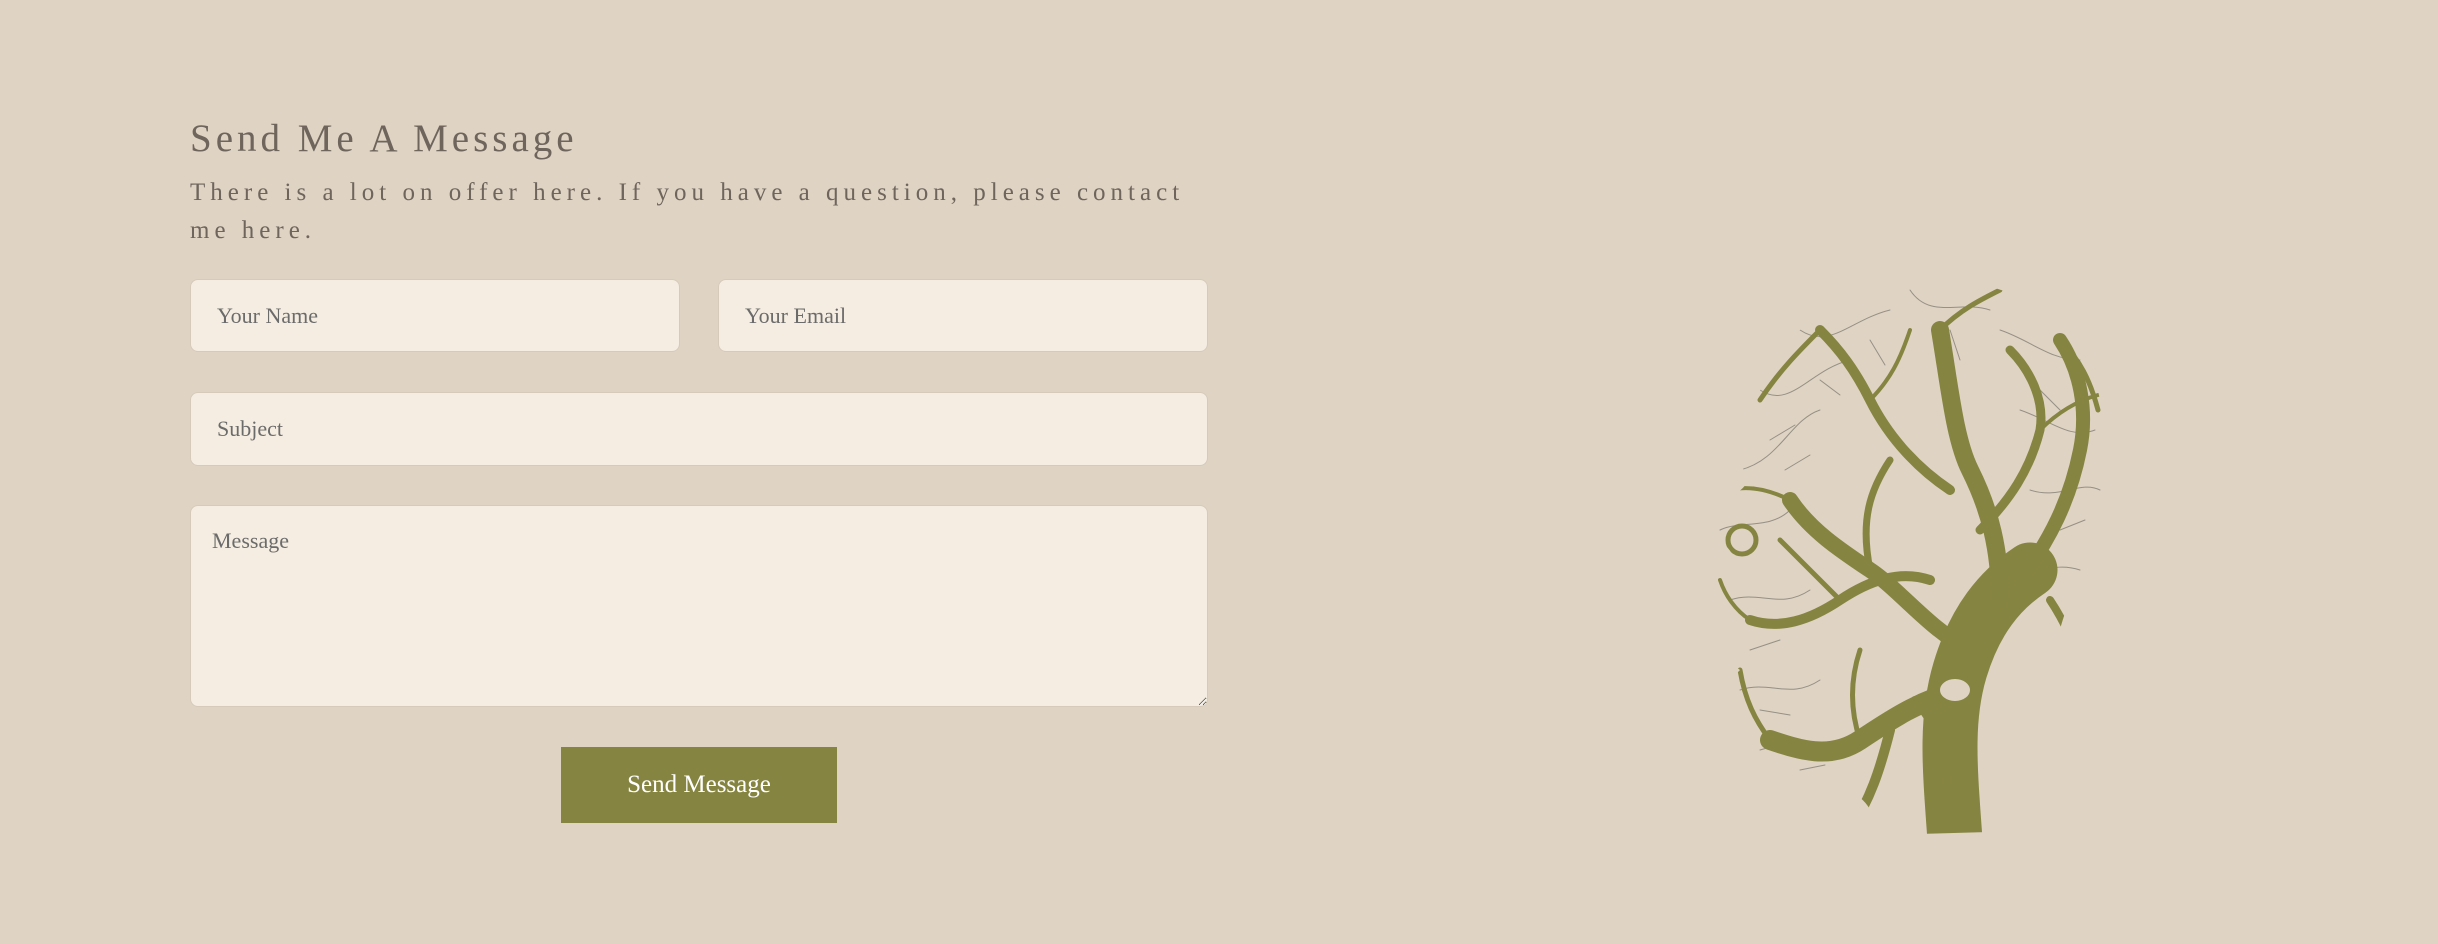 The width and height of the screenshot is (2438, 944). What do you see at coordinates (699, 606) in the screenshot?
I see `message-textarea` at bounding box center [699, 606].